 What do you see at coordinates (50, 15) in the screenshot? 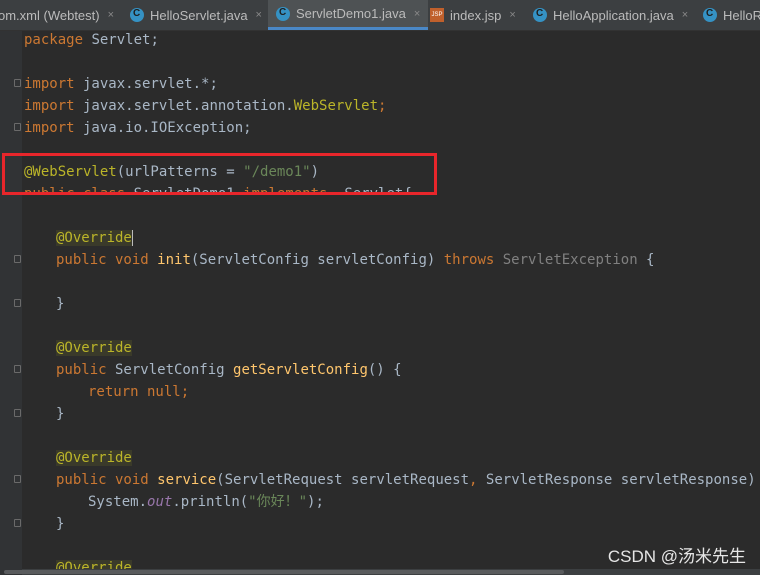
I see `tab-label: om.xml (Webtest)` at bounding box center [50, 15].